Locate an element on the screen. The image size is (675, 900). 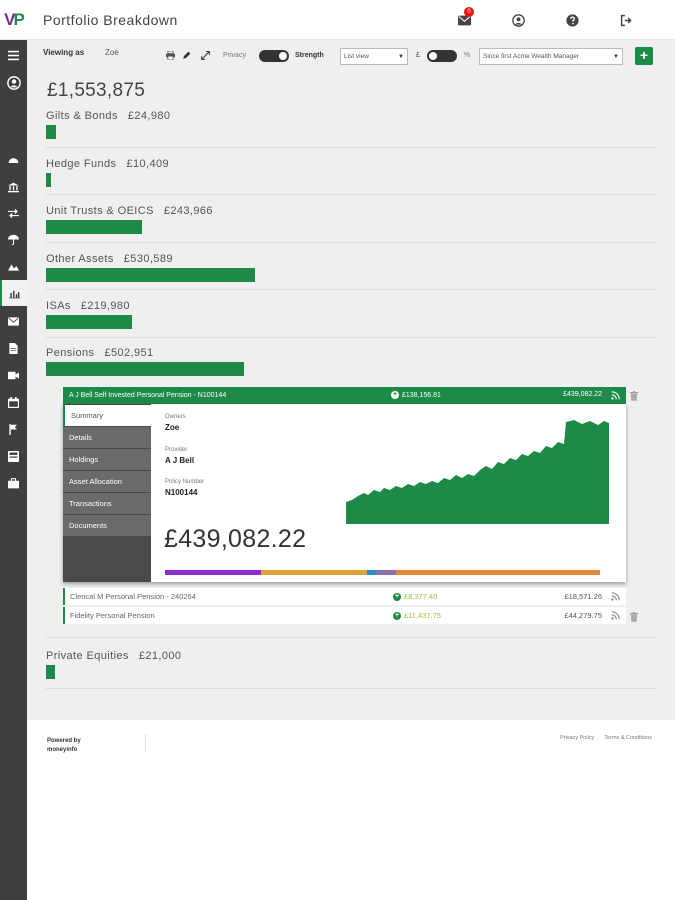
dashboard-icon is located at coordinates (13, 160).